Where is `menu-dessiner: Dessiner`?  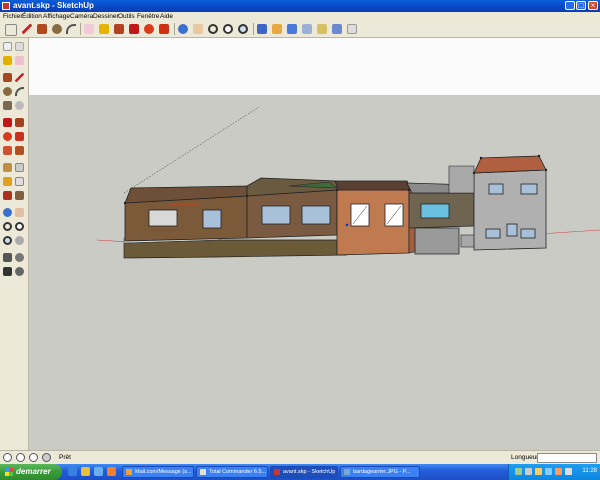 menu-dessiner: Dessiner is located at coordinates (106, 16).